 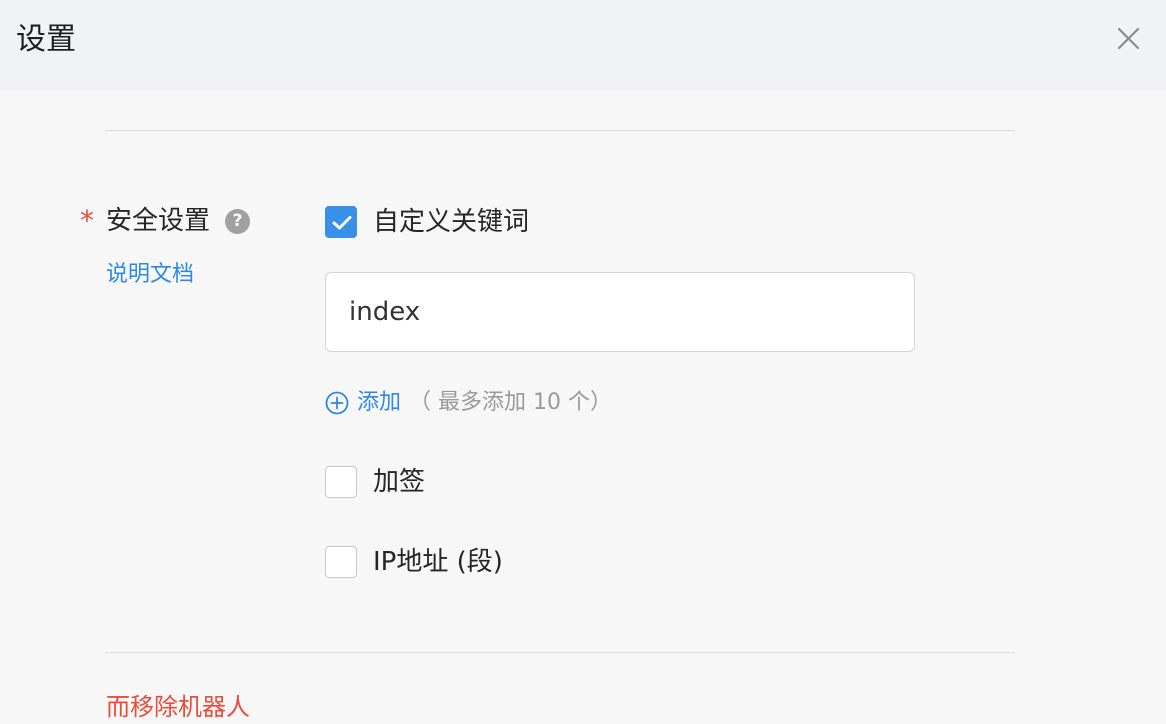 I want to click on keyword-input, so click(x=620, y=312).